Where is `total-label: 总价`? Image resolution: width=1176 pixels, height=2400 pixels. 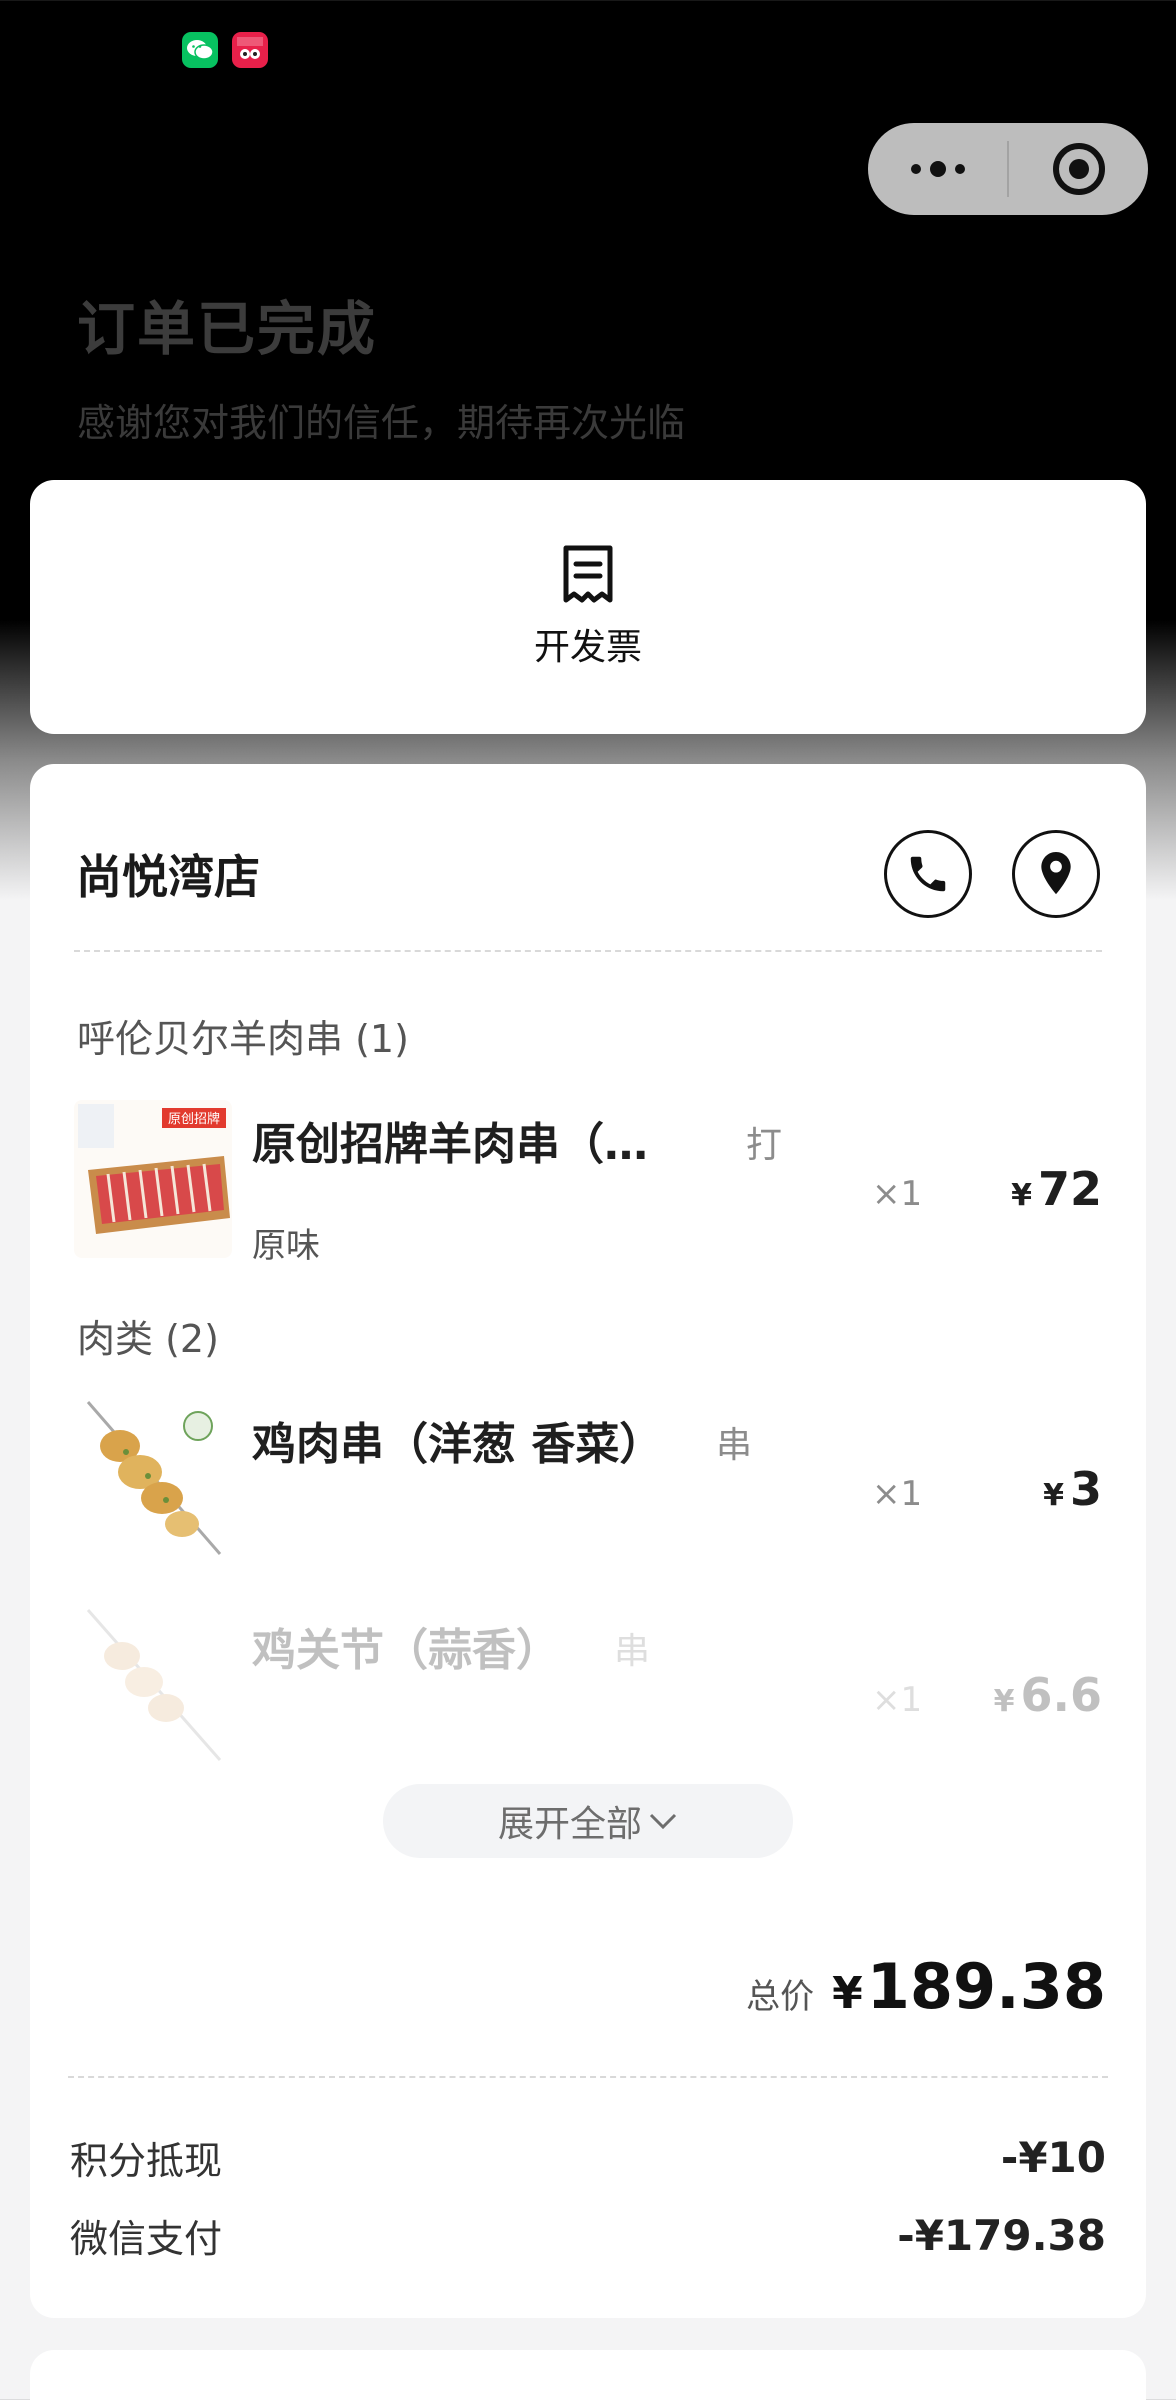 total-label: 总价 is located at coordinates (780, 1997).